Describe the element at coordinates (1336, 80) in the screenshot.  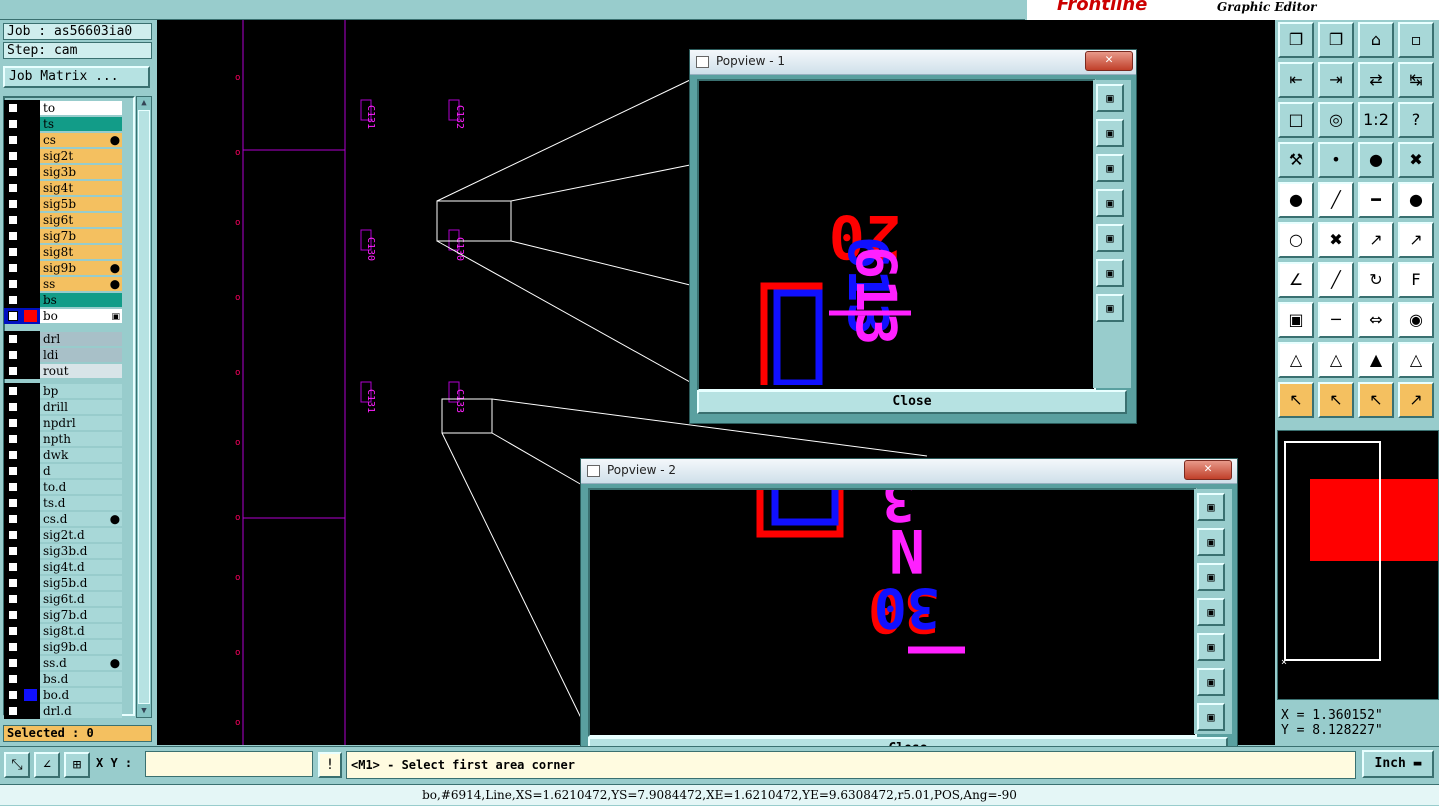
I see `pan-right-icon: ⇥` at that location.